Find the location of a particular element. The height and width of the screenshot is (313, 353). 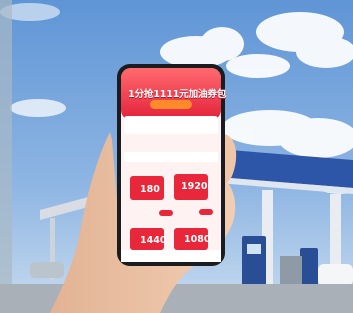

distant-car is located at coordinates (47, 270).